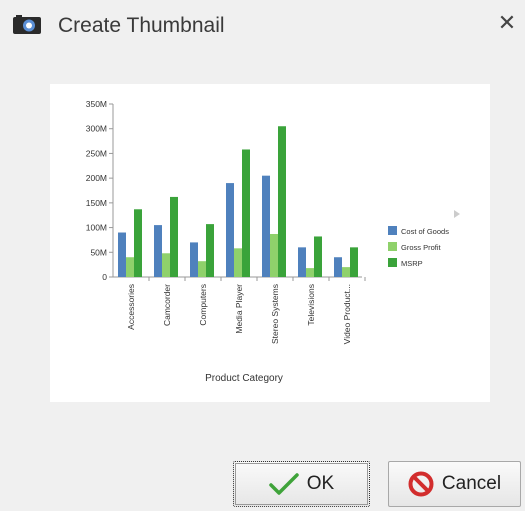 This screenshot has width=525, height=511. I want to click on y-tick-label: 100M, so click(96, 228).